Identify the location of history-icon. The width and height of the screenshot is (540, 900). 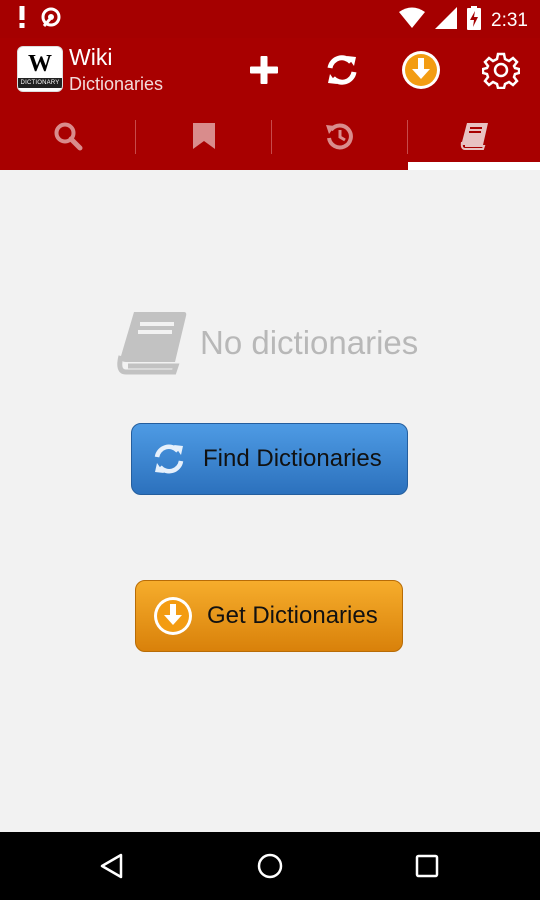
(339, 136).